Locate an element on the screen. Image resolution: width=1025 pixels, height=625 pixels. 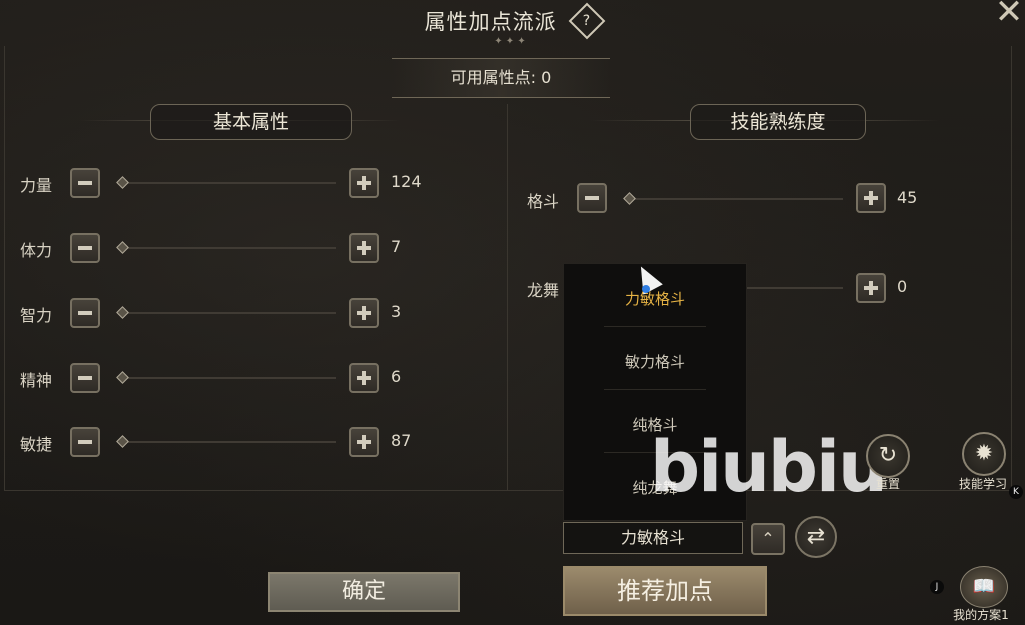
skill-learn-label: 技能学习 is located at coordinates (982, 484).